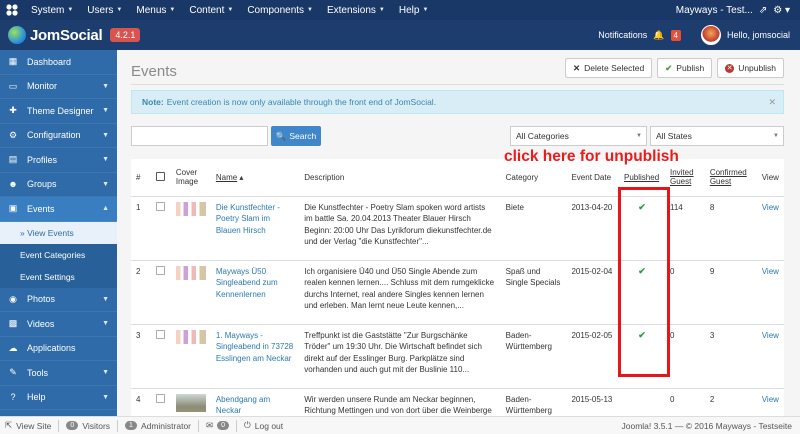  What do you see at coordinates (400, 178) in the screenshot?
I see `col-header-description: Description` at bounding box center [400, 178].